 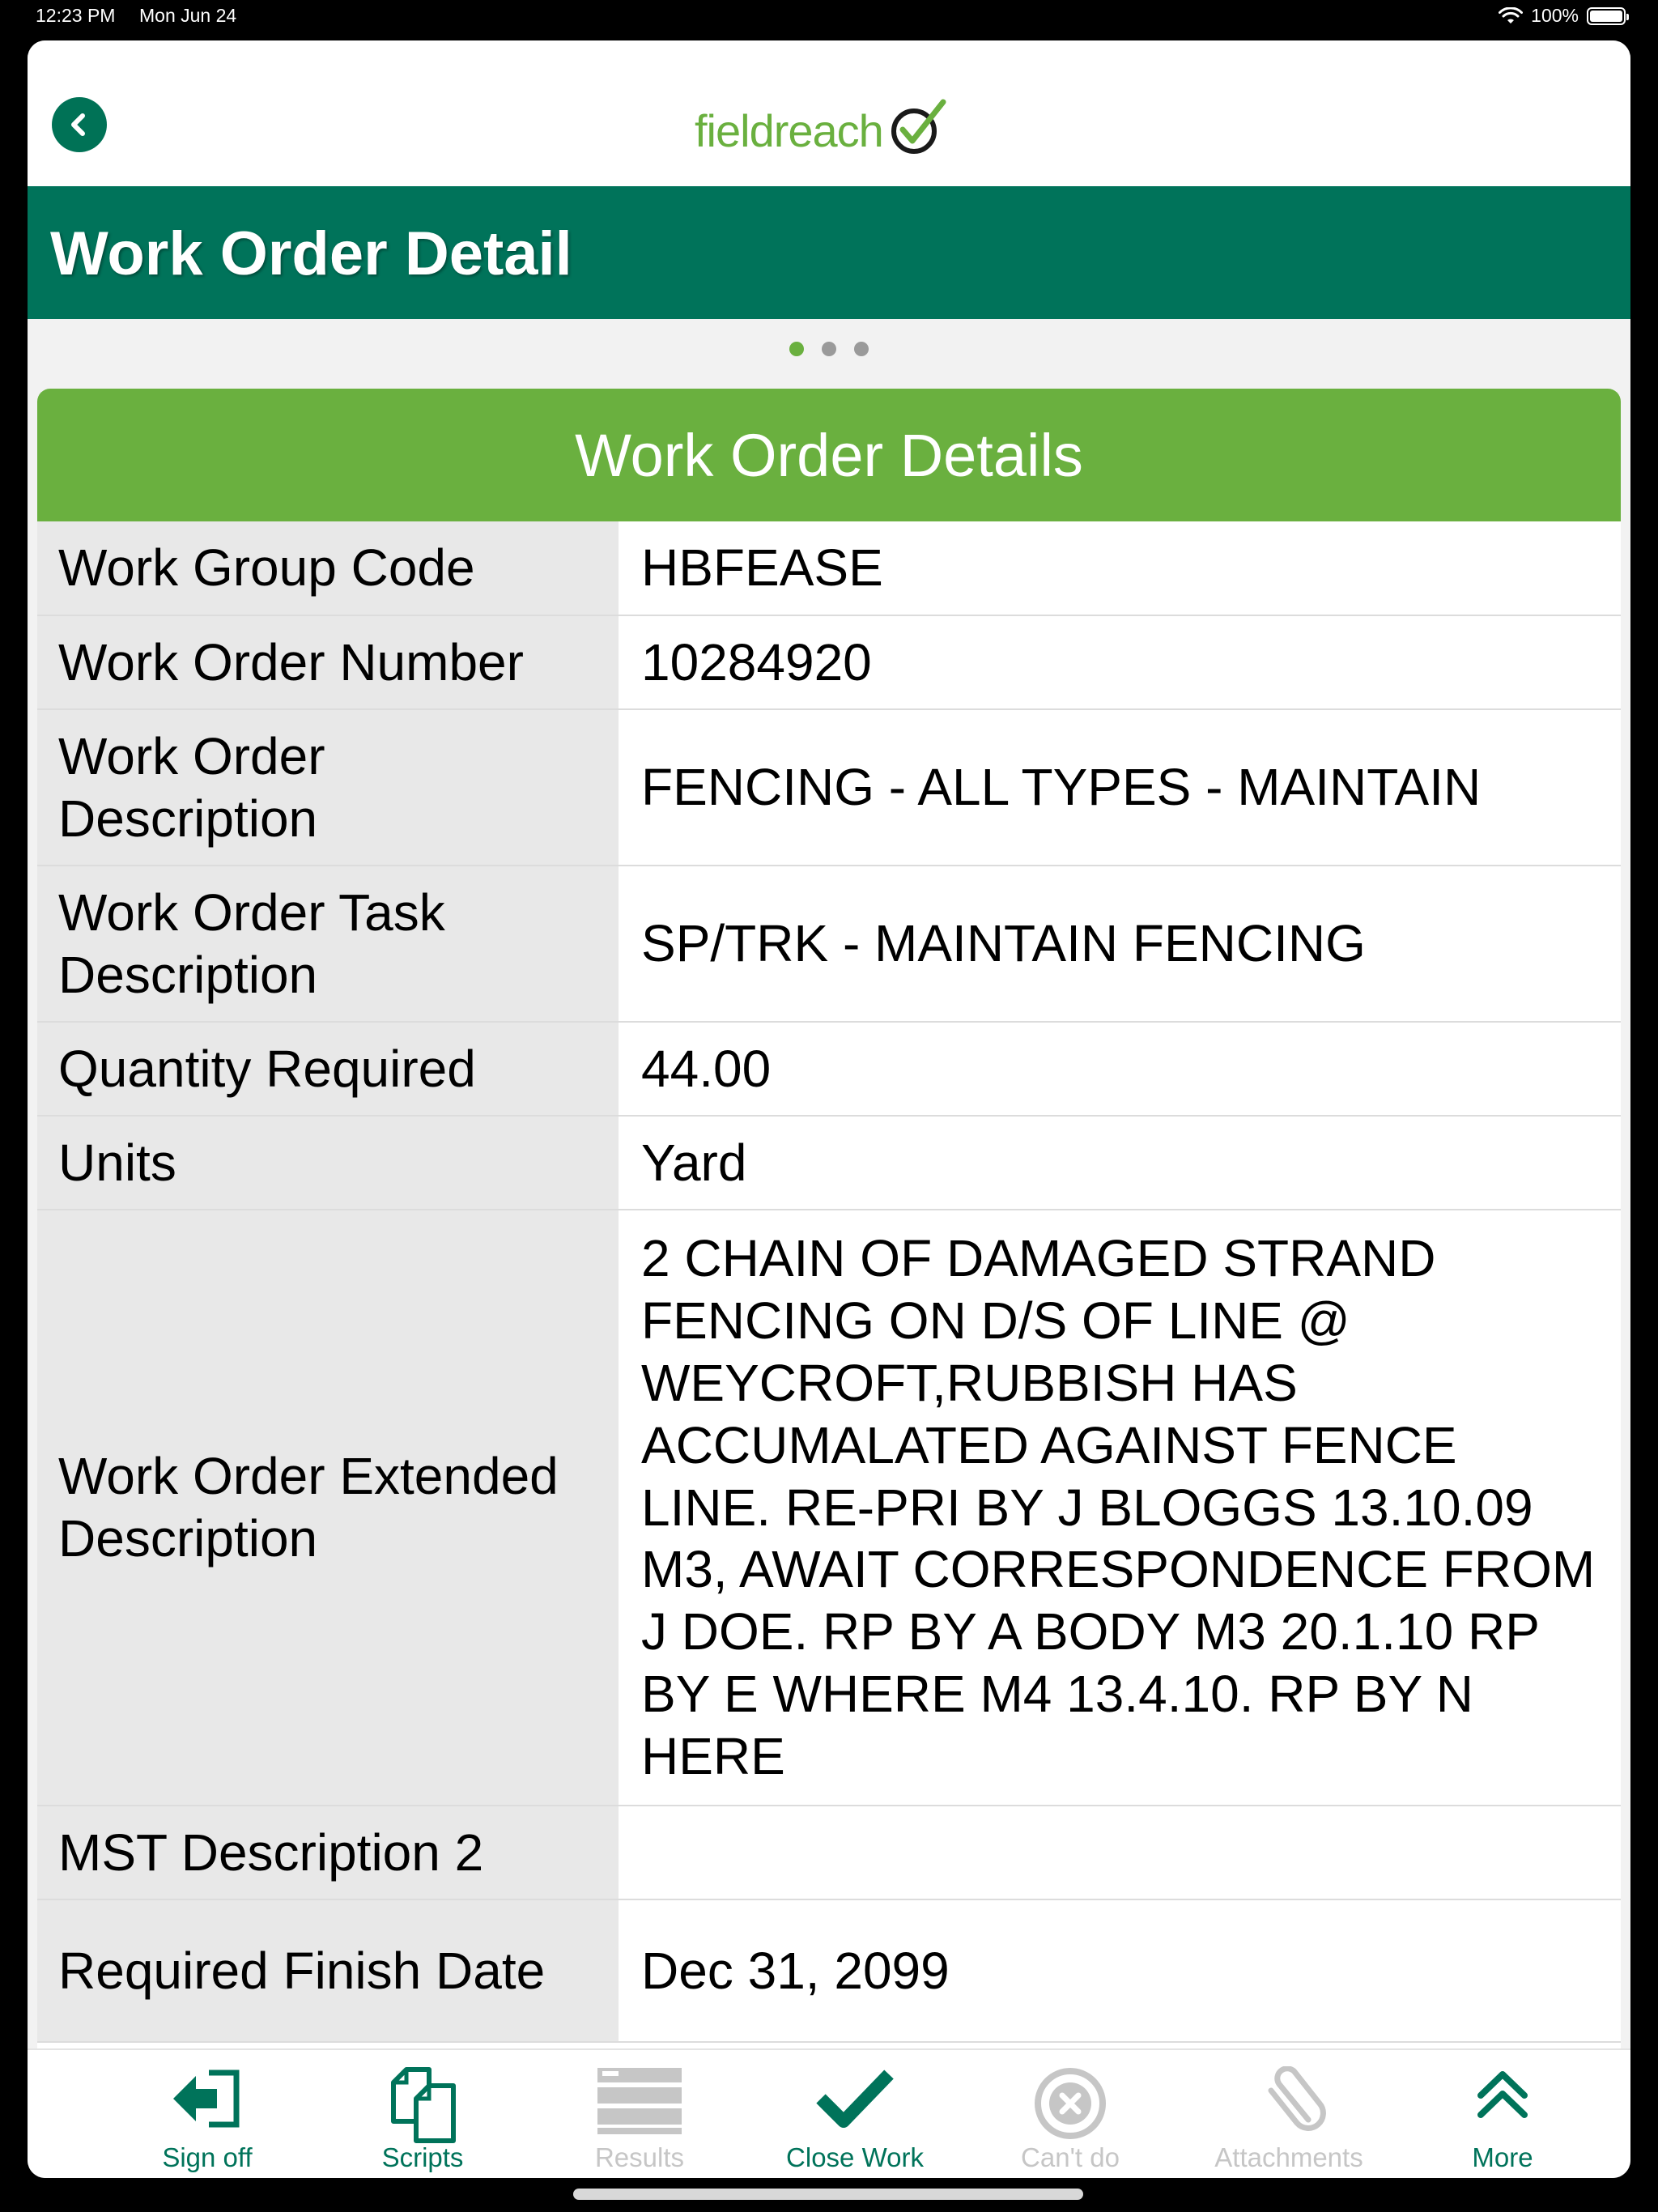 What do you see at coordinates (1120, 1163) in the screenshot?
I see `row-value: Yard` at bounding box center [1120, 1163].